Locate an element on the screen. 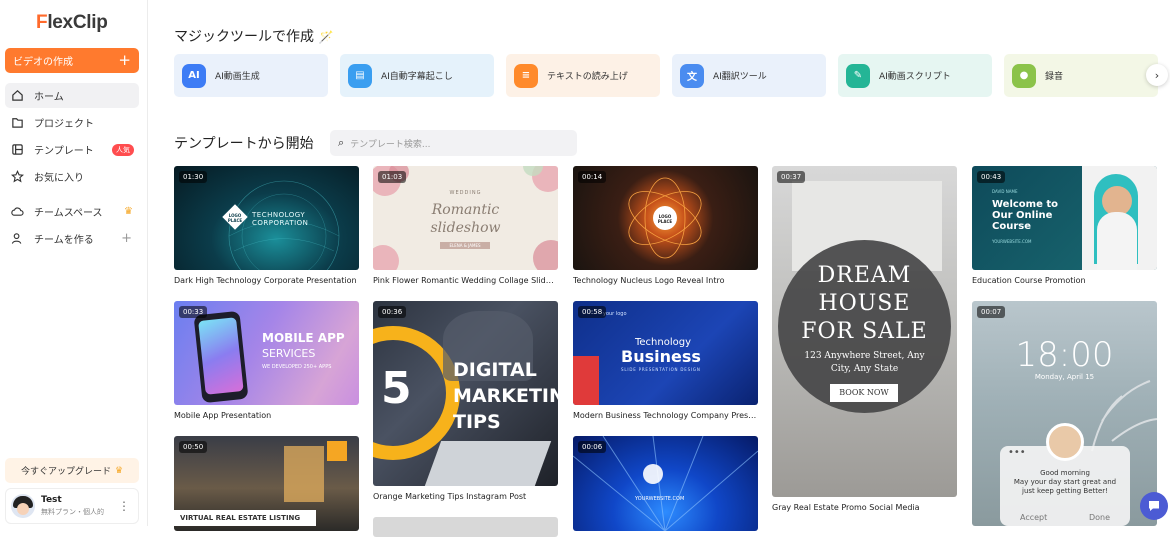 The image size is (1170, 537). tool-record: ● 録音 is located at coordinates (1081, 75).